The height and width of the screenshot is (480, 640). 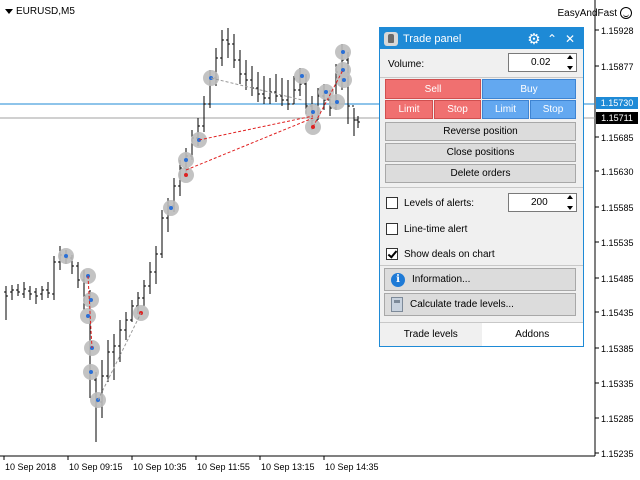 I want to click on reverse-position-button: Reverse position, so click(x=480, y=131).